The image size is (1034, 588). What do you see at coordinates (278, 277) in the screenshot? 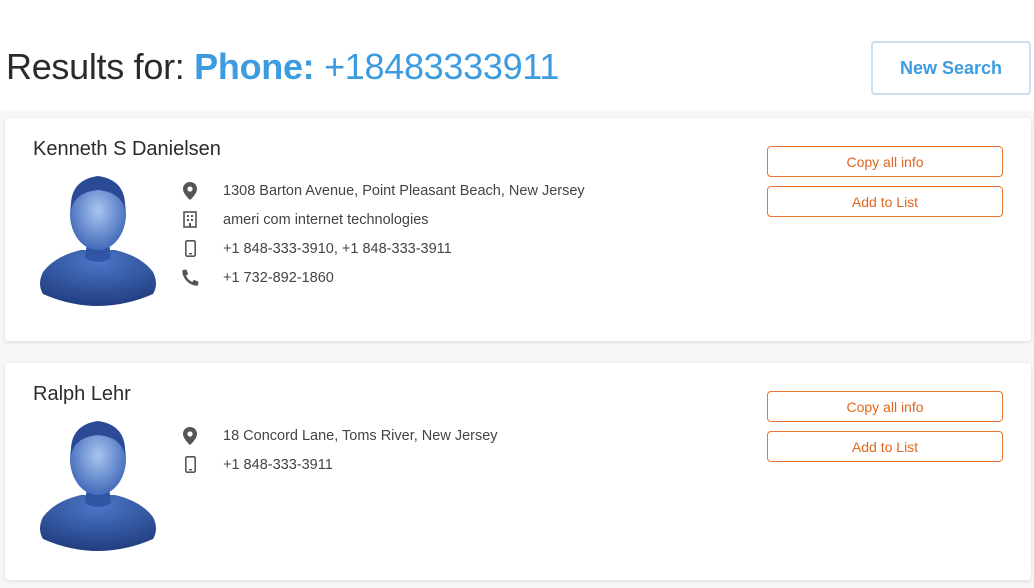
I see `landline-text: +1 732-892-1860` at bounding box center [278, 277].